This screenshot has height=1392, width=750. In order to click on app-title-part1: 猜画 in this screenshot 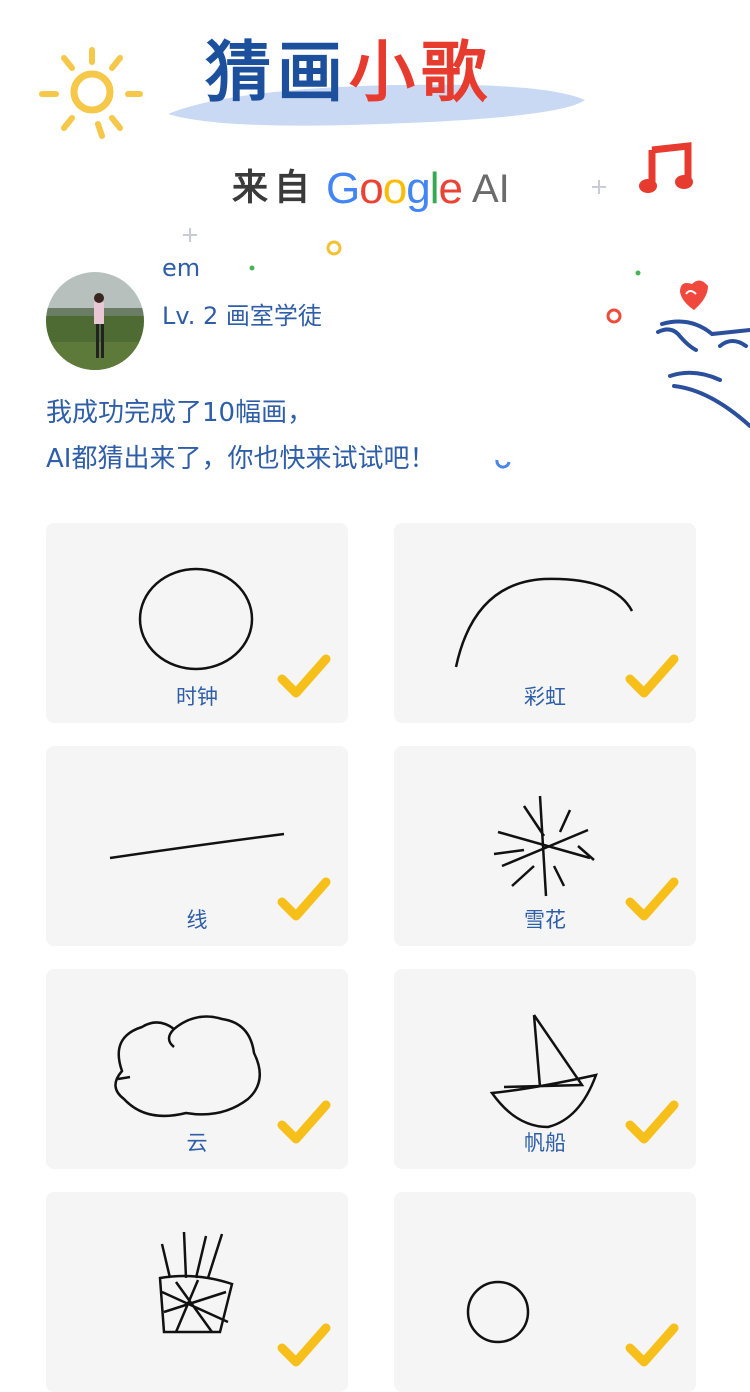, I will do `click(277, 72)`.